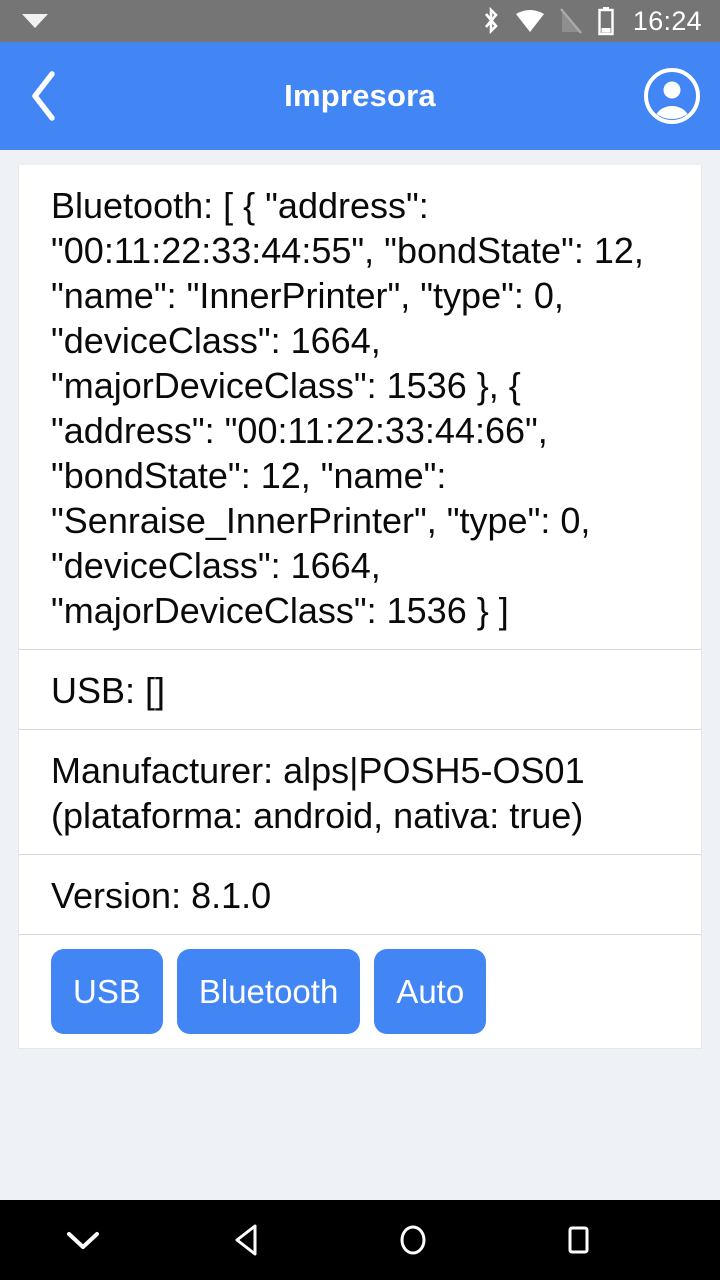 This screenshot has width=720, height=1280. What do you see at coordinates (491, 21) in the screenshot?
I see `bluetooth-icon` at bounding box center [491, 21].